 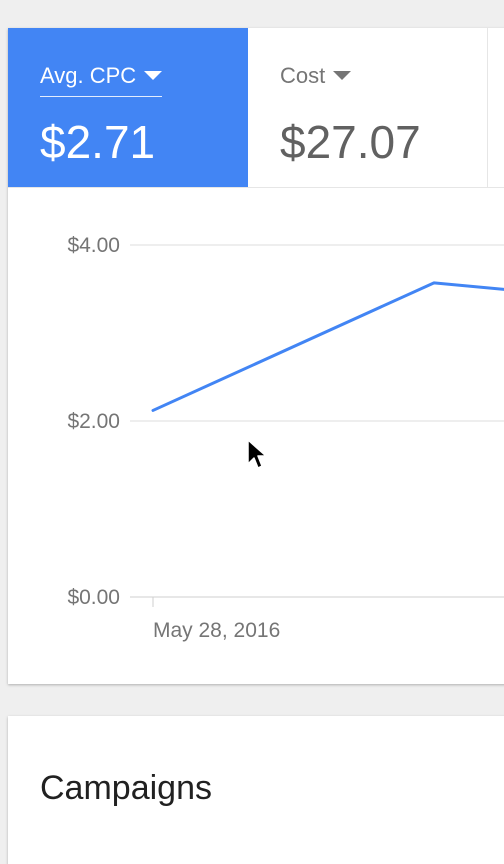 I want to click on metric-selector-cost: Cost, so click(x=316, y=76).